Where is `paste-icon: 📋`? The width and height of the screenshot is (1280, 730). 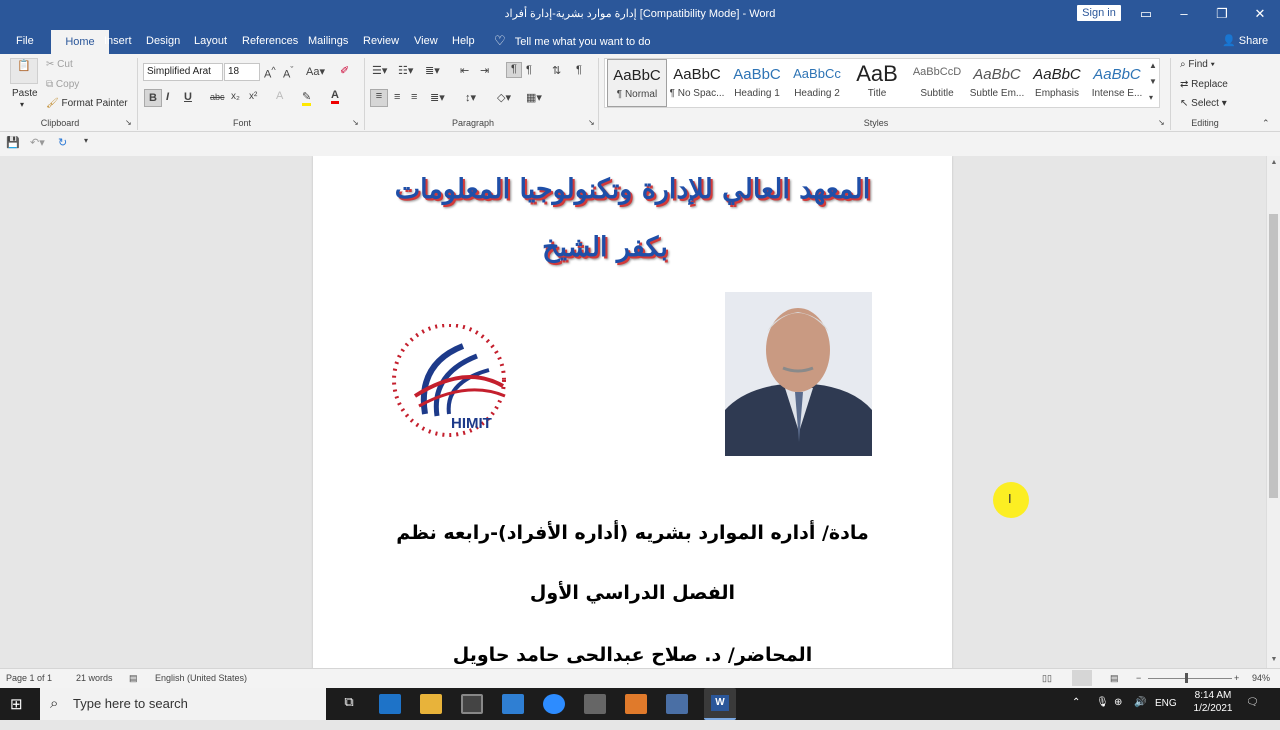 paste-icon: 📋 is located at coordinates (24, 71).